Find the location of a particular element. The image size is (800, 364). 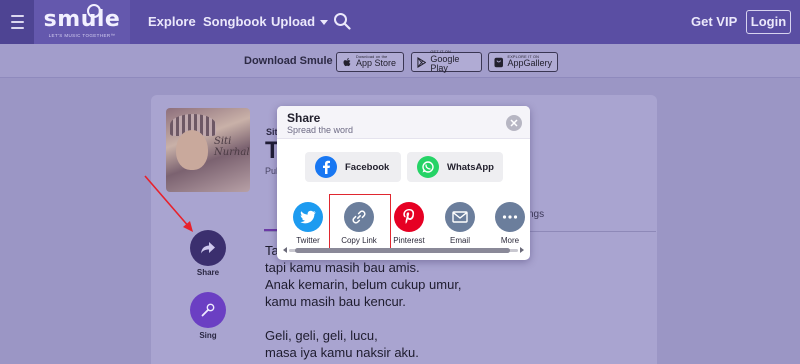

smule-logo: smule LET'S MUSIC TOGETHER™ is located at coordinates (82, 22).